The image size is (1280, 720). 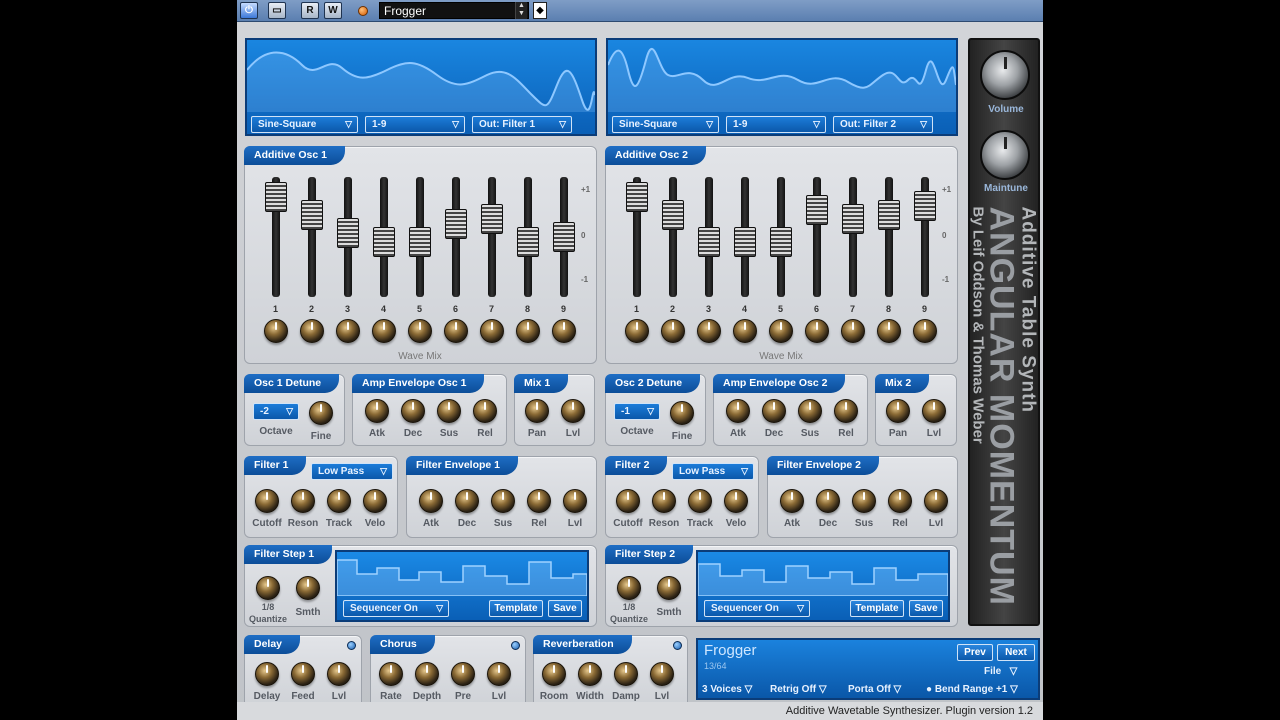 What do you see at coordinates (1000, 671) in the screenshot?
I see `file-menu: File ▽` at bounding box center [1000, 671].